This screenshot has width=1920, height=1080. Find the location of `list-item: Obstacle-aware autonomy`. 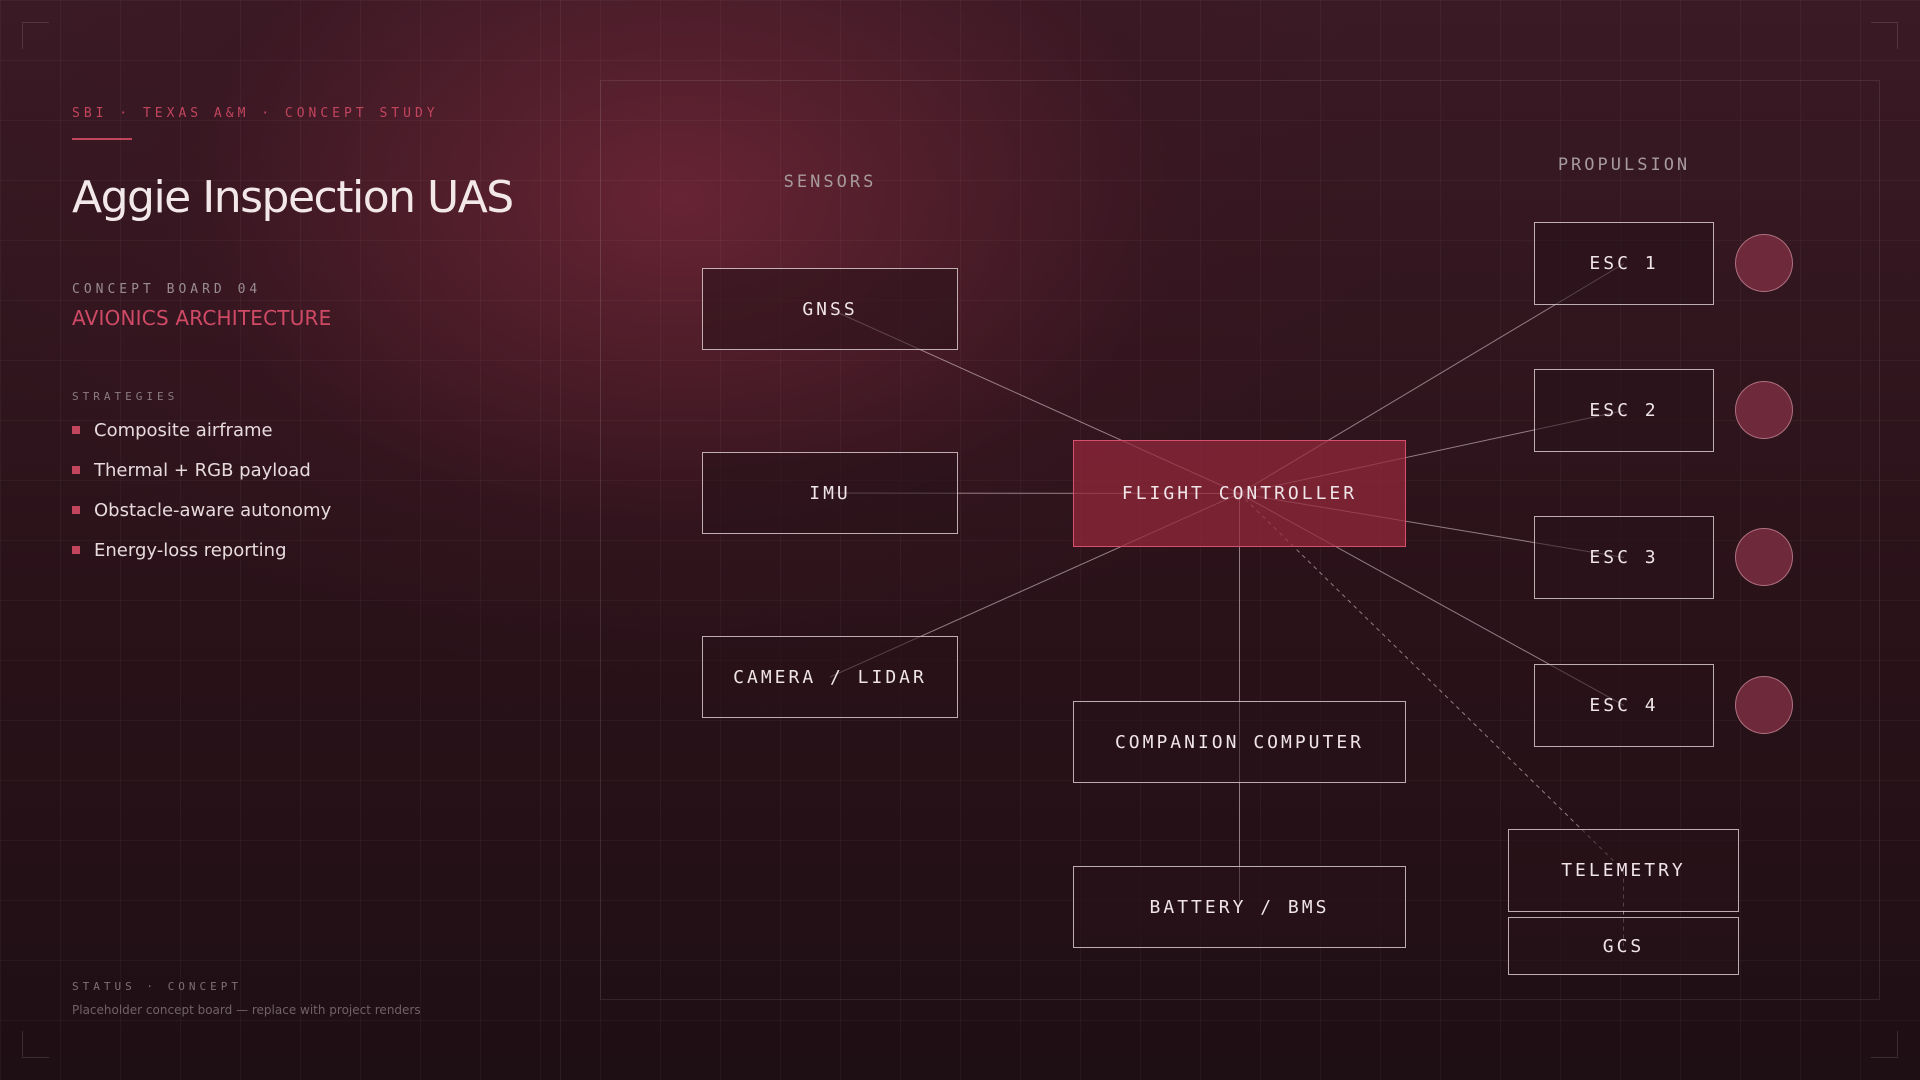

list-item: Obstacle-aware autonomy is located at coordinates (201, 510).